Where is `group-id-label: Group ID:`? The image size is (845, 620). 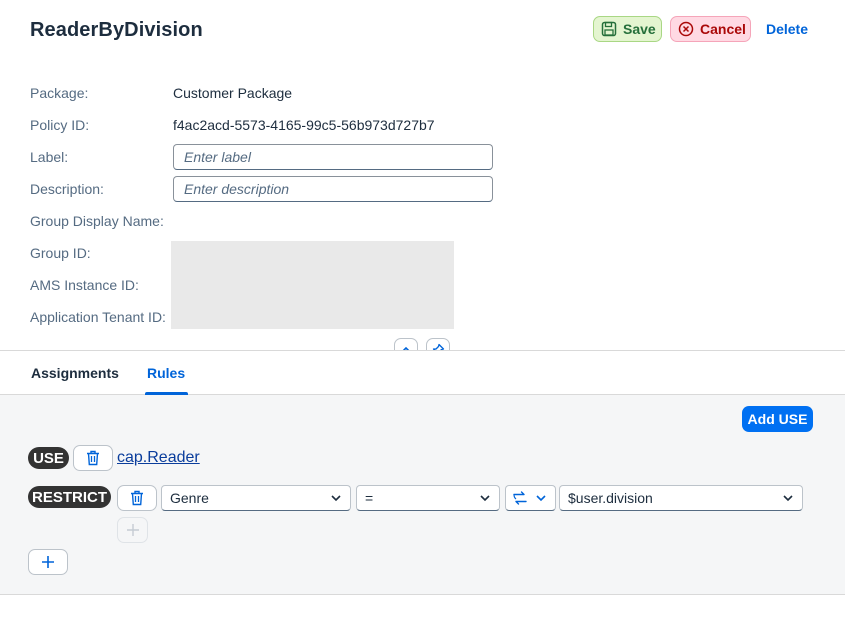 group-id-label: Group ID: is located at coordinates (60, 253).